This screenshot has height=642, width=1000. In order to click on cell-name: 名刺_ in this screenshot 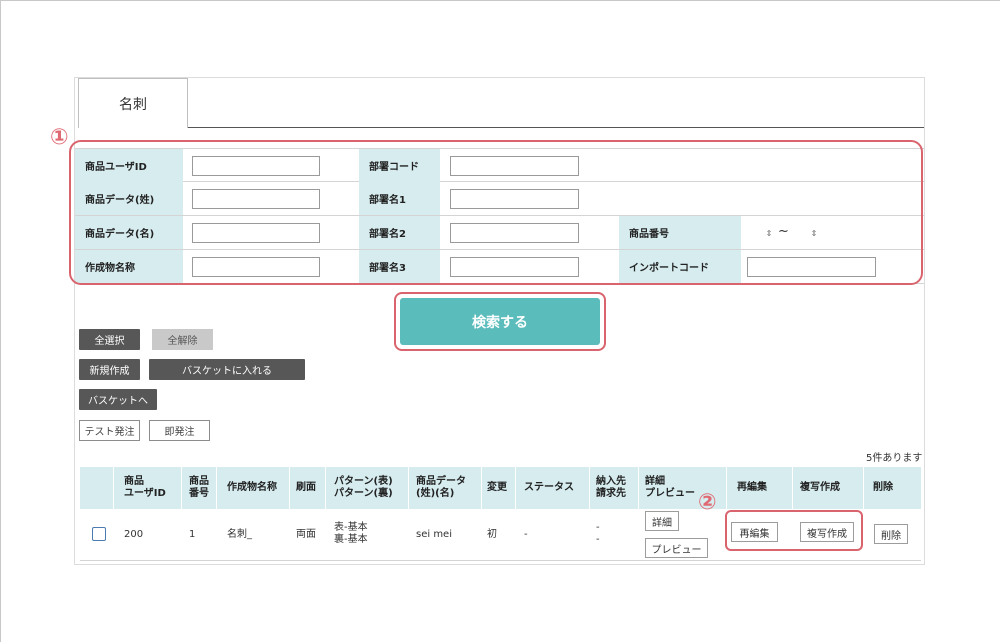, I will do `click(239, 534)`.